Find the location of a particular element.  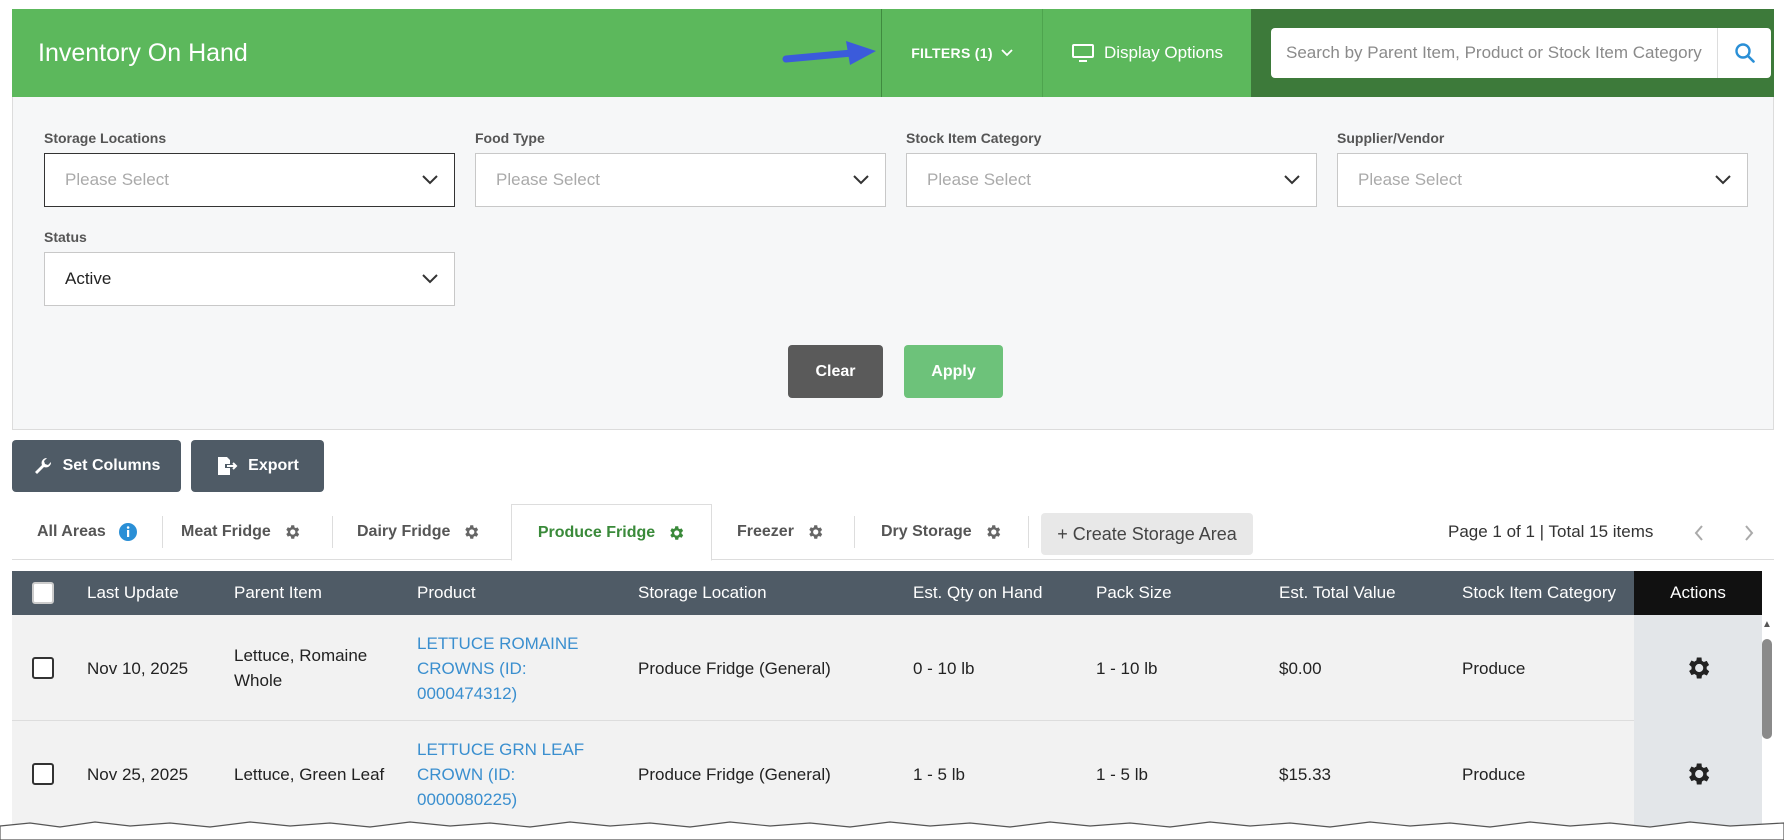

cell-product-link: LETTUCE ROMAINE CROWNS (ID: 0000474312) is located at coordinates (507, 668).